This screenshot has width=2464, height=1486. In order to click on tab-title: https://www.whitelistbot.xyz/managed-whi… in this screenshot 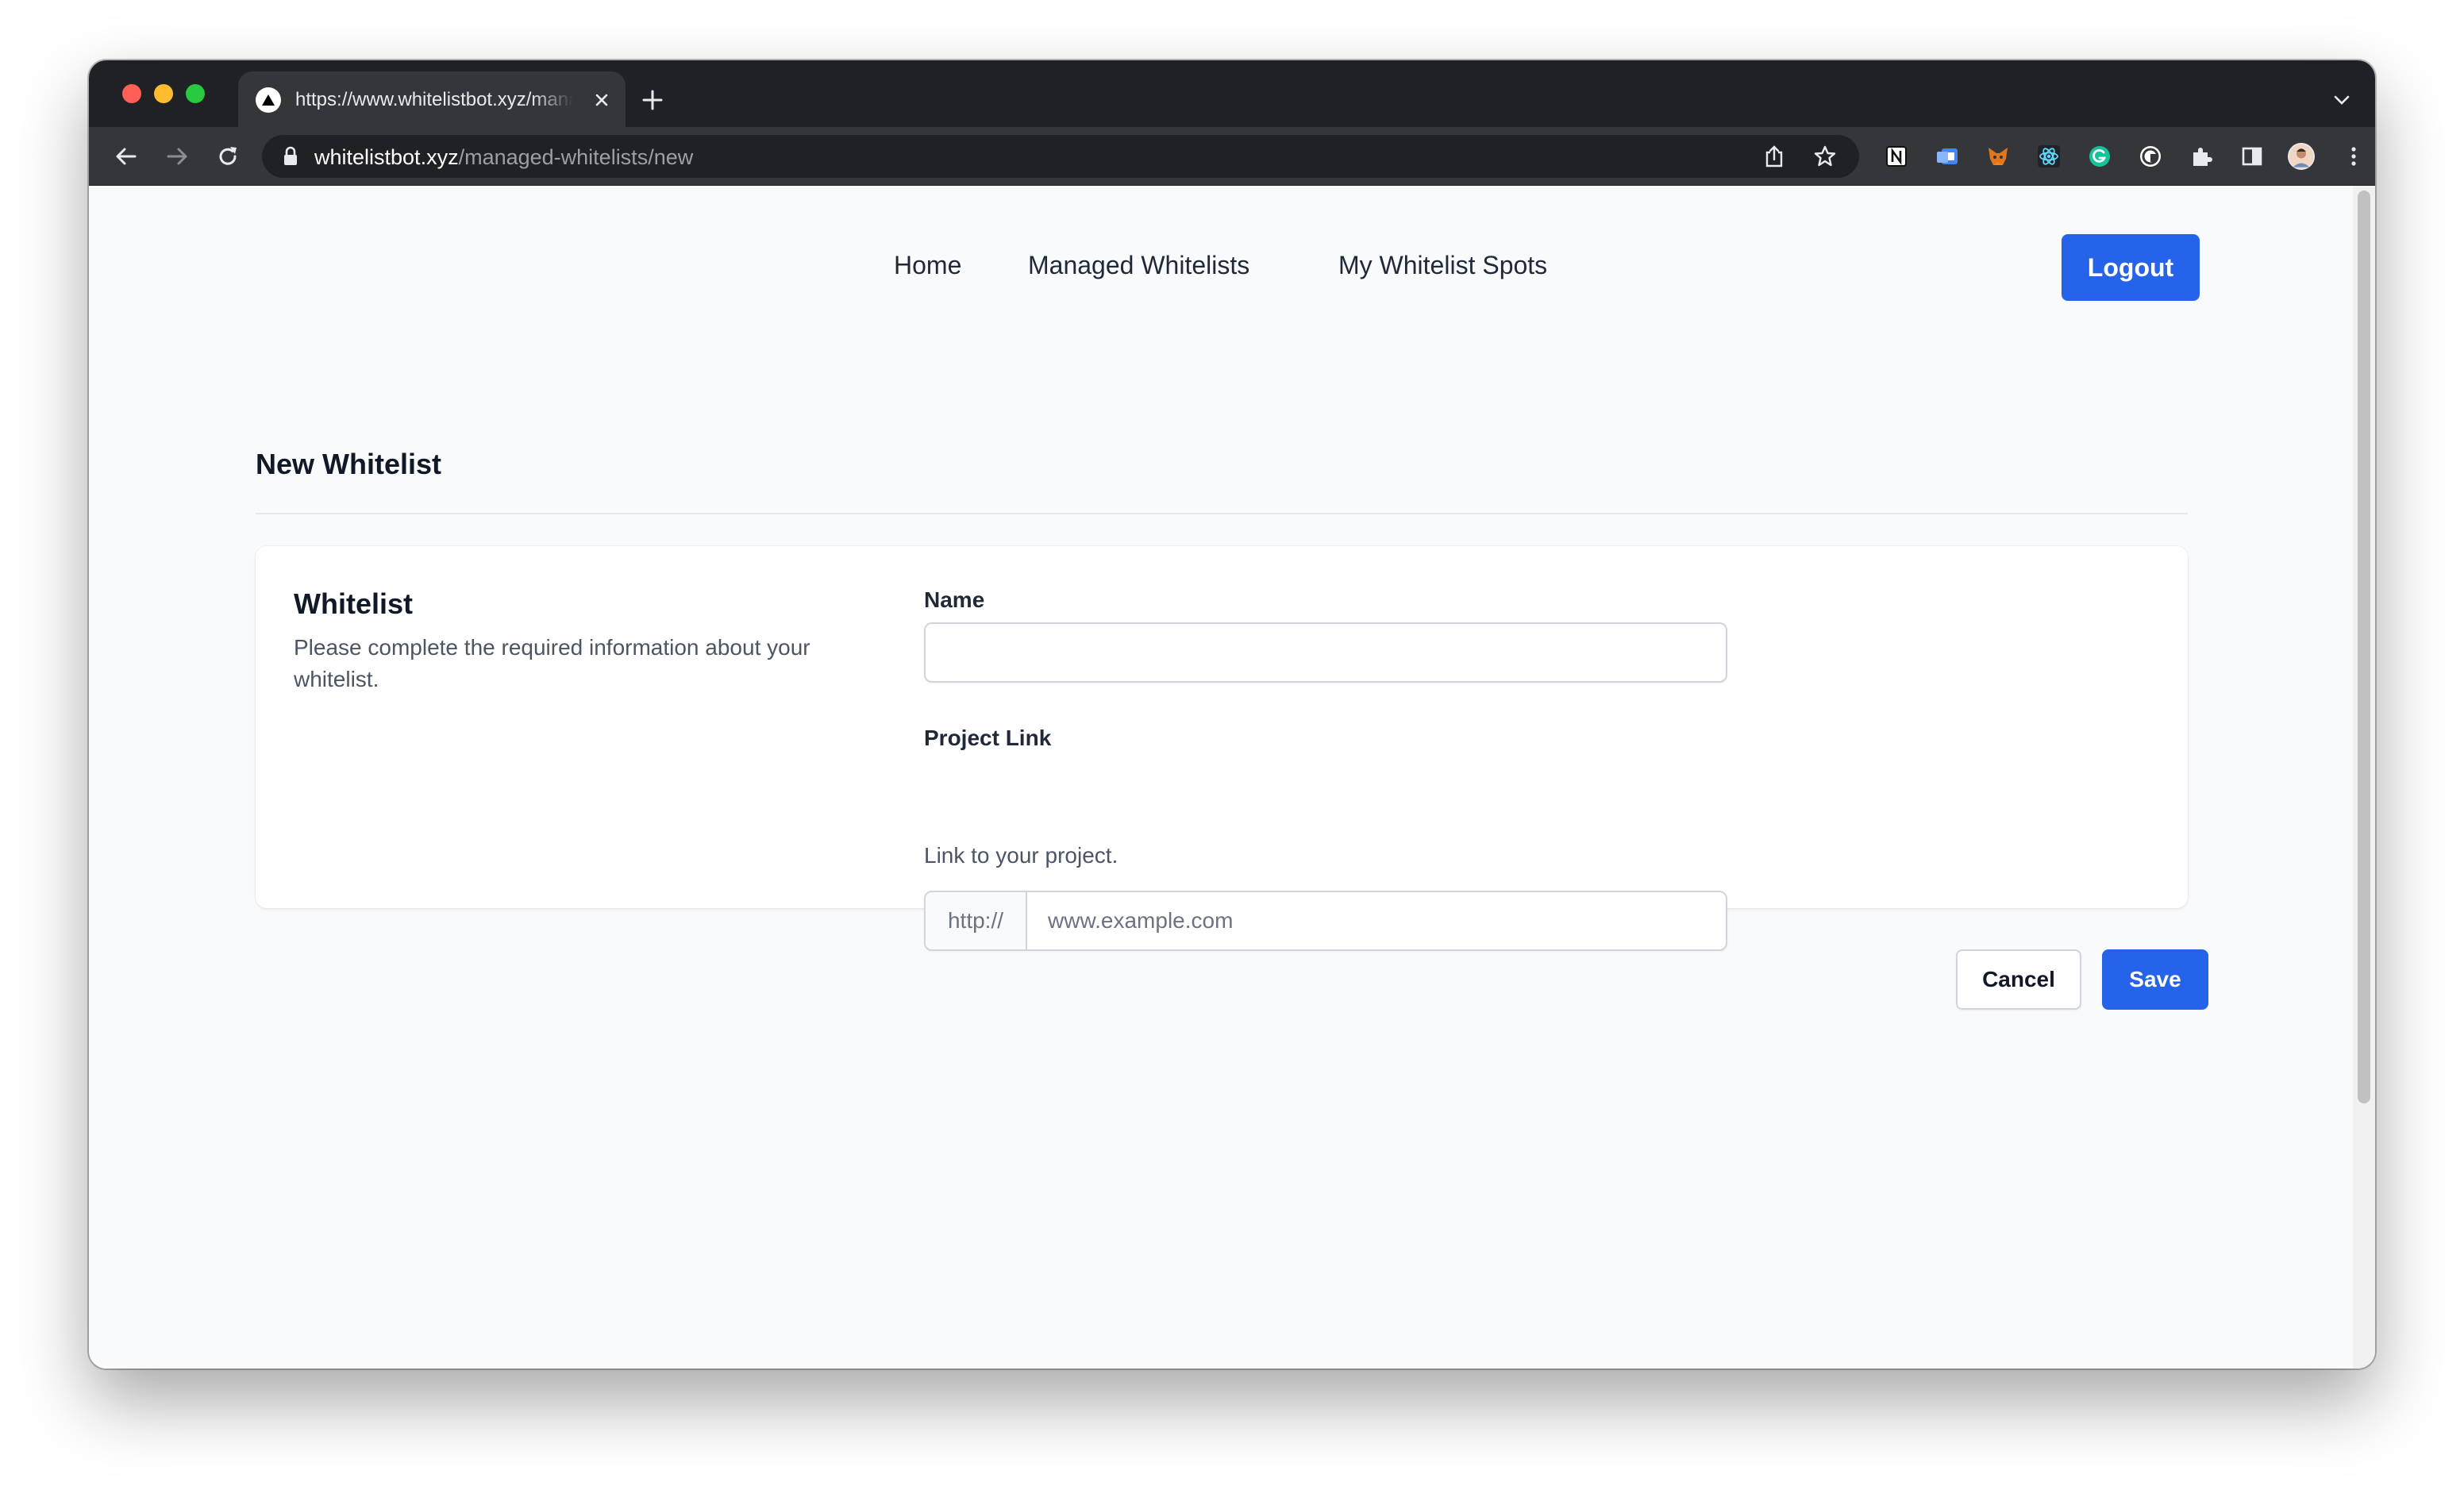, I will do `click(434, 99)`.